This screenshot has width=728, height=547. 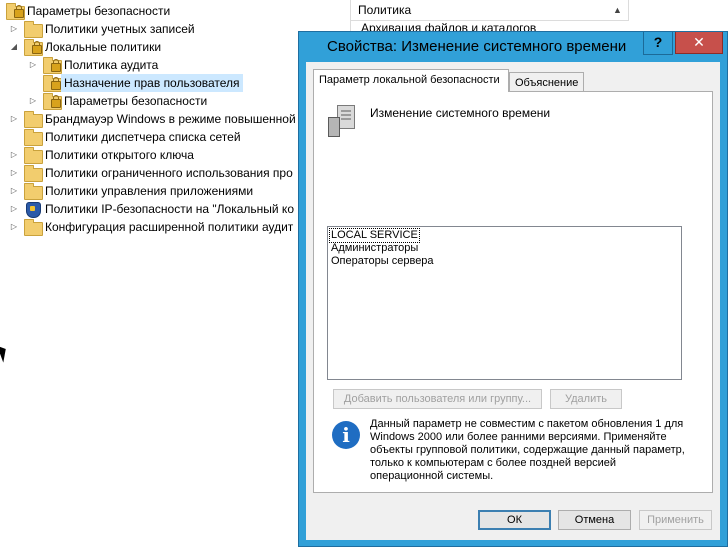 I want to click on tree-item-label: Политики управления приложениями, so click(x=149, y=191).